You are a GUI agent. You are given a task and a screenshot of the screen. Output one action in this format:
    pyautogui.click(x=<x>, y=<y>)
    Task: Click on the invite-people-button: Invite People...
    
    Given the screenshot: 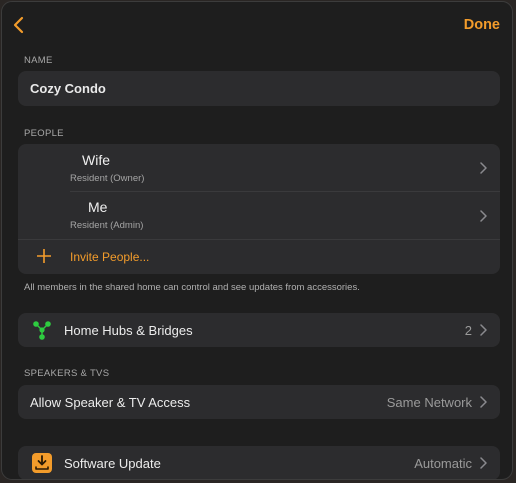 What is the action you would take?
    pyautogui.click(x=259, y=257)
    